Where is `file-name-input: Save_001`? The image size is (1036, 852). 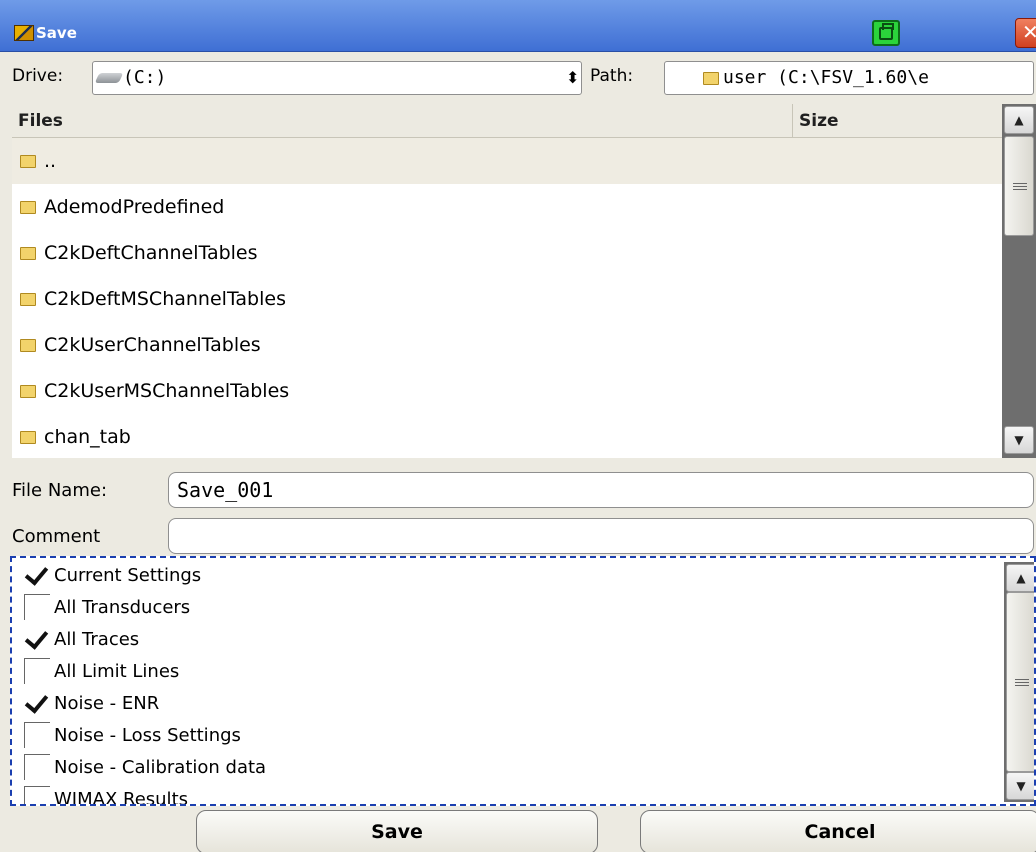
file-name-input: Save_001 is located at coordinates (601, 490).